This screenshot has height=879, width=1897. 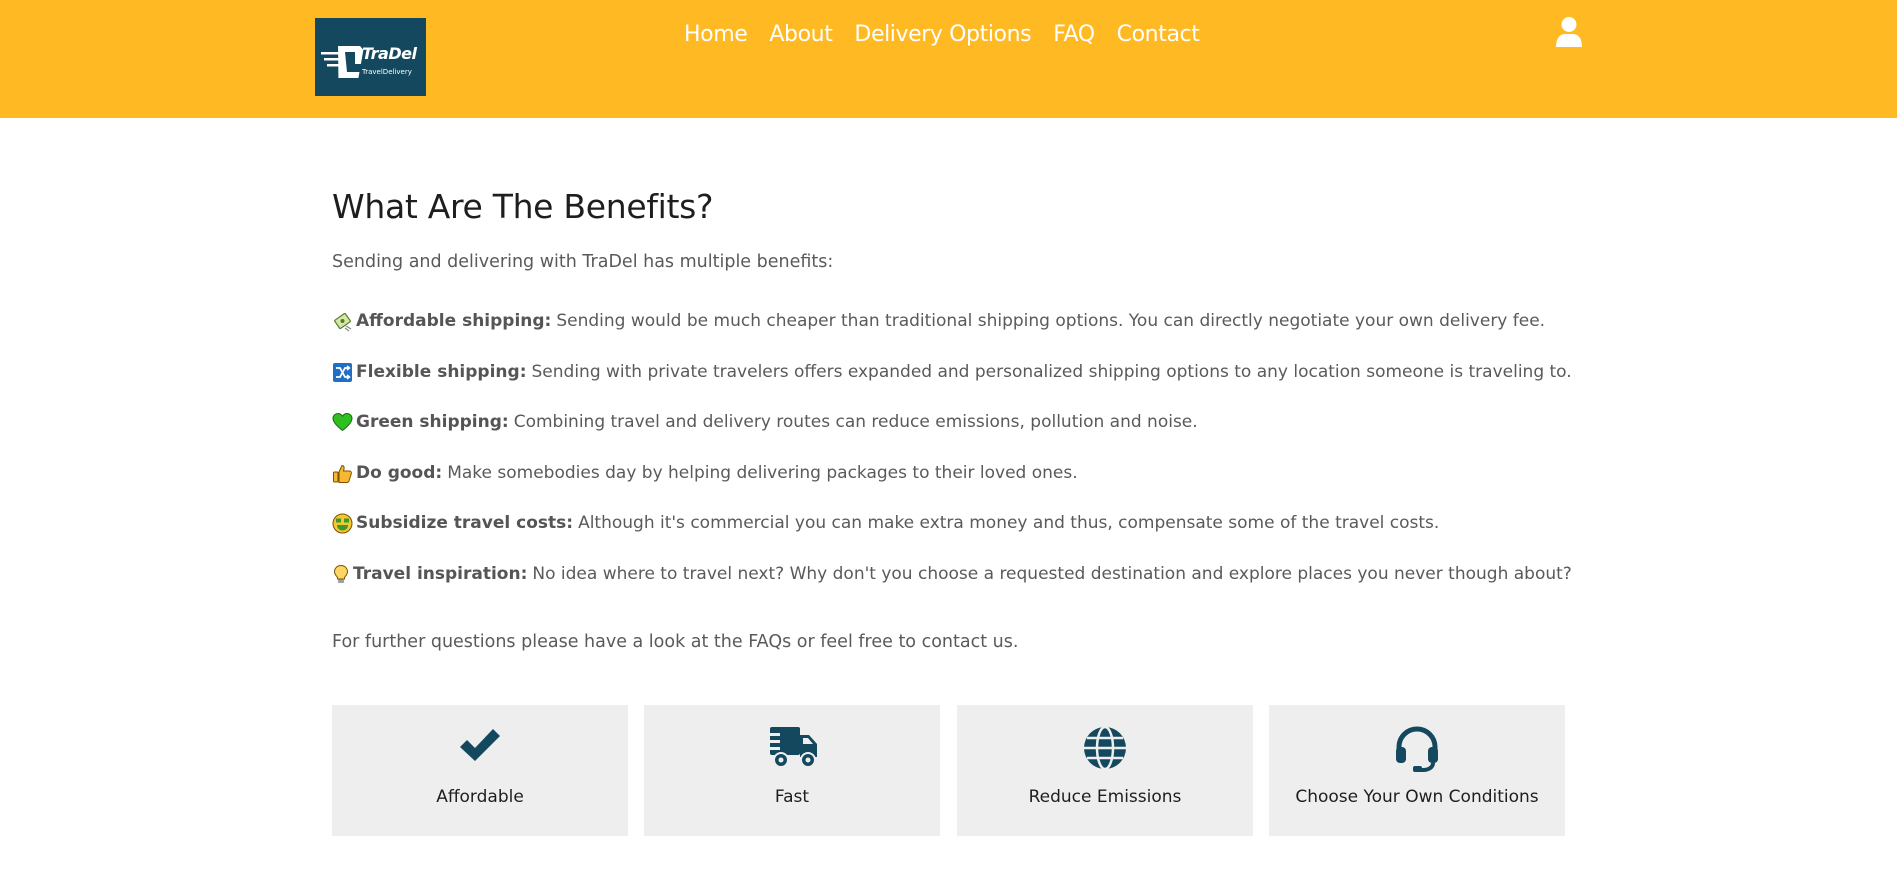 I want to click on tradel-logo: TraDel TravelDelivery, so click(x=370, y=57).